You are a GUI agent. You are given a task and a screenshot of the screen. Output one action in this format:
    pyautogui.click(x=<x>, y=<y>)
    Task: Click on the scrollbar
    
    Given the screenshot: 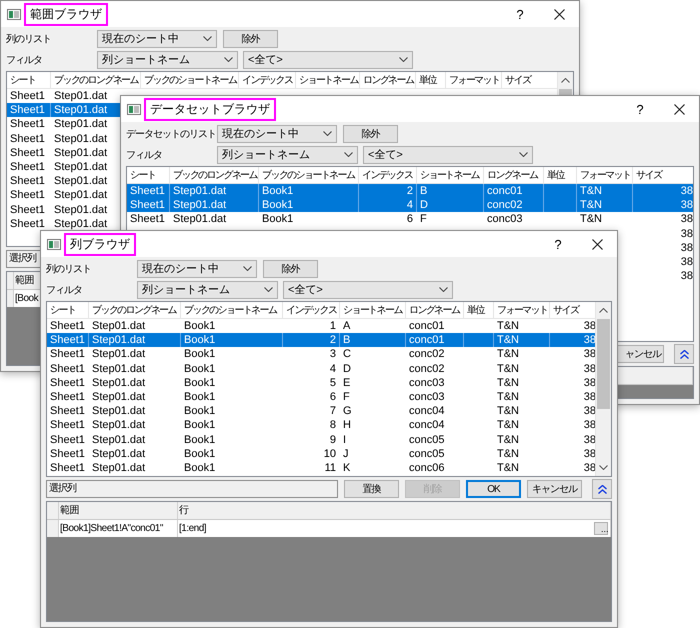 What is the action you would take?
    pyautogui.click(x=603, y=389)
    